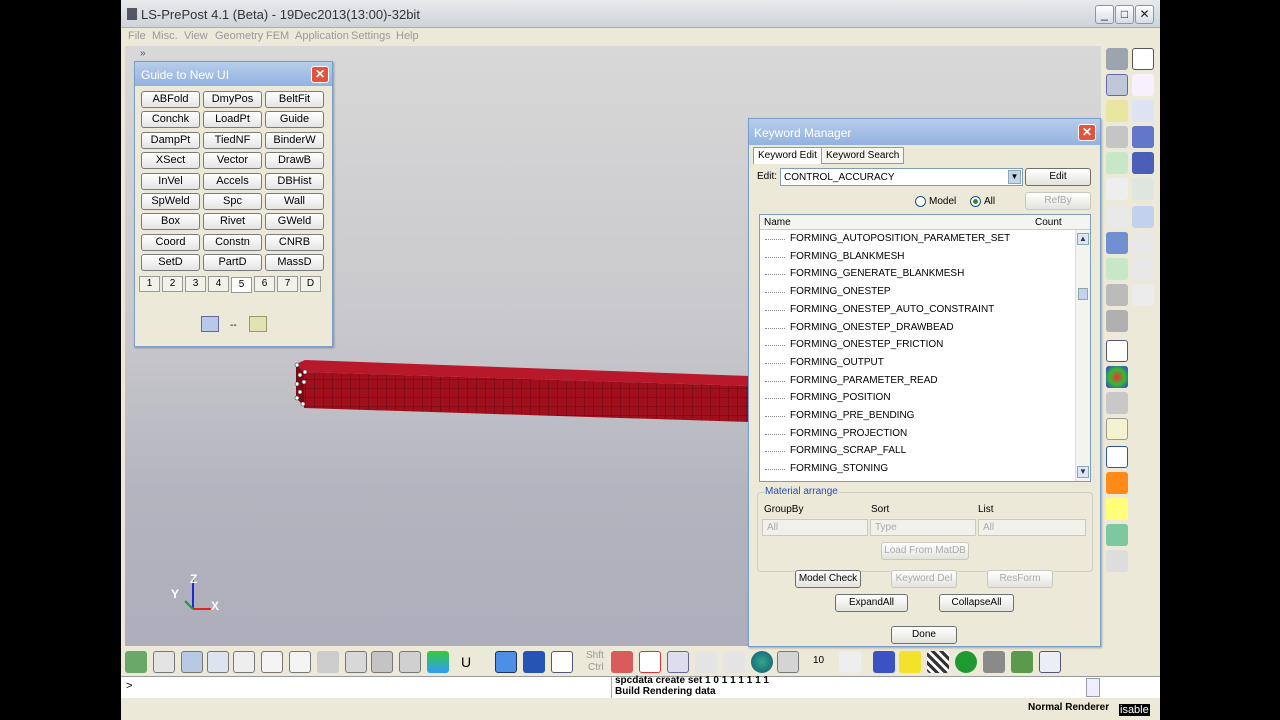  I want to click on table-icon, so click(1143, 217).